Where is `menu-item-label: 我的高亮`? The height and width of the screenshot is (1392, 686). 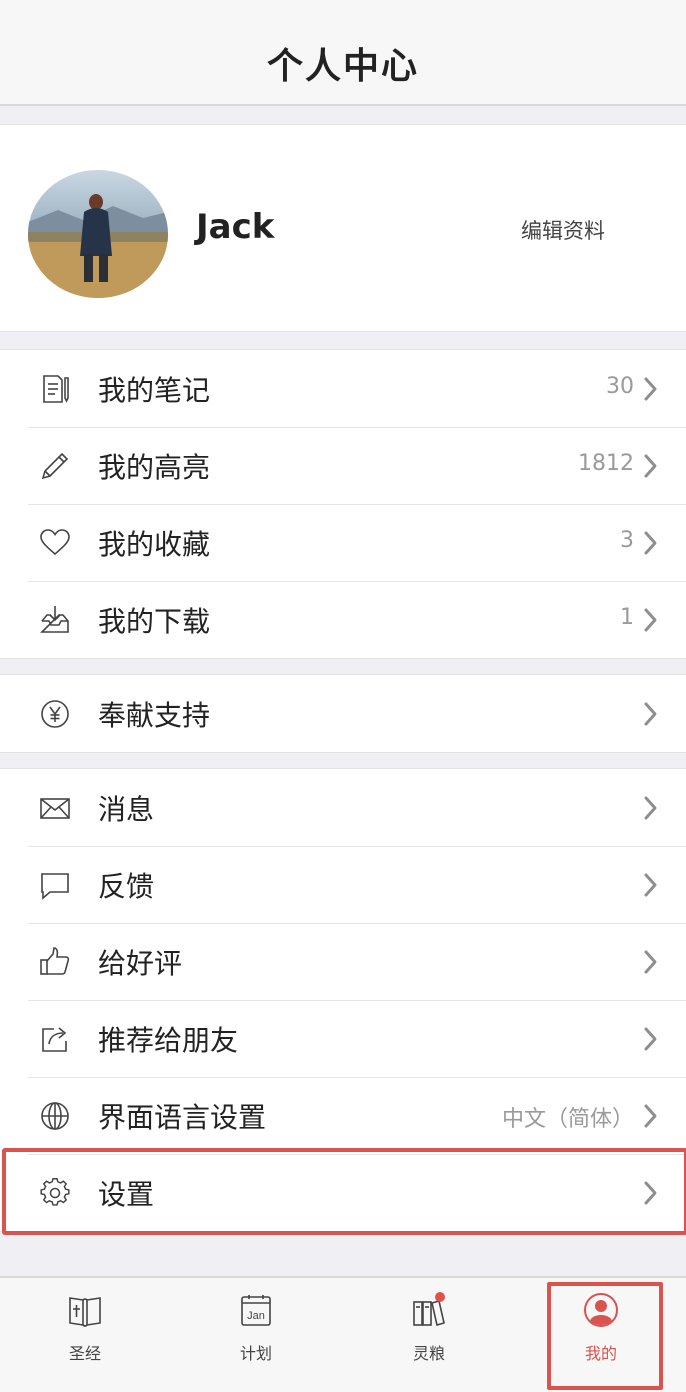
menu-item-label: 我的高亮 is located at coordinates (154, 467).